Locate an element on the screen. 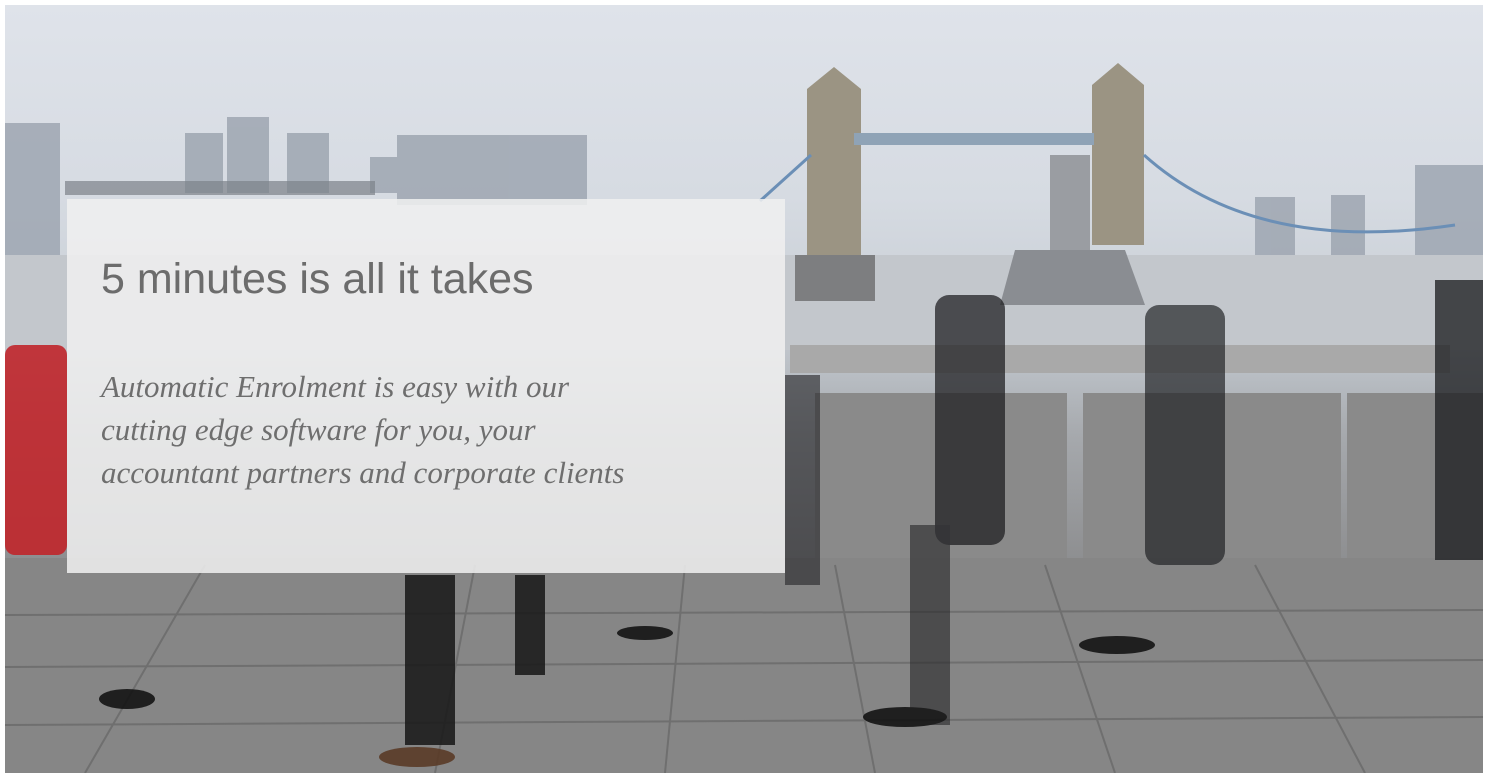 Image resolution: width=1491 pixels, height=775 pixels. tagline-line: Automatic Enrolment is easy with our is located at coordinates (335, 386).